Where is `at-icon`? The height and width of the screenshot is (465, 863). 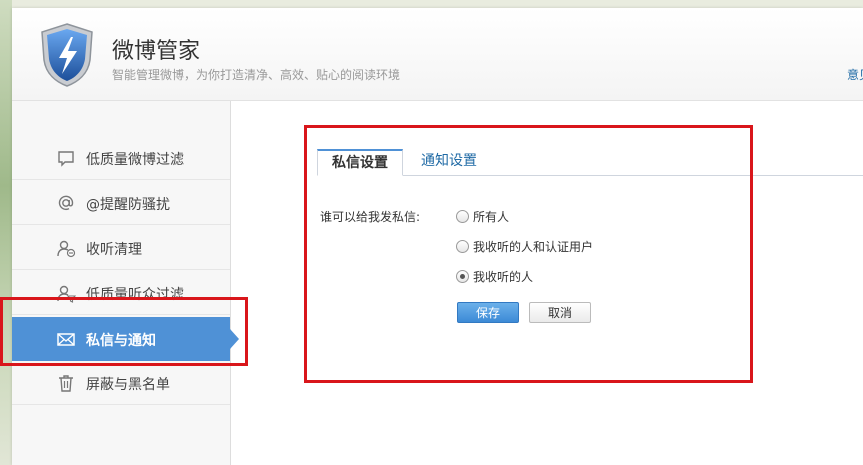 at-icon is located at coordinates (66, 202).